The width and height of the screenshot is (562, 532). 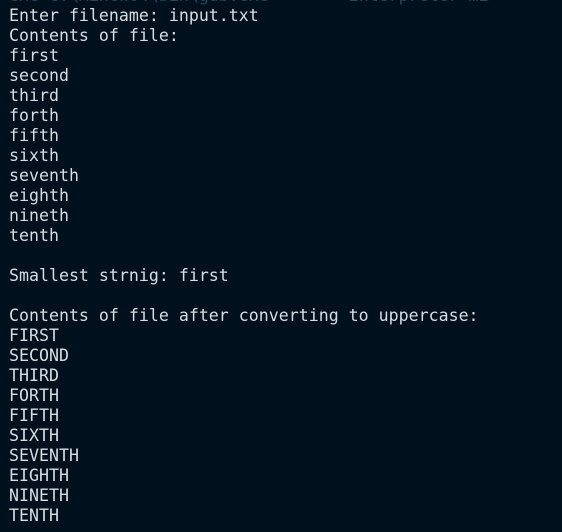 What do you see at coordinates (39, 215) in the screenshot?
I see `terminal-line-word-nineth: nineth` at bounding box center [39, 215].